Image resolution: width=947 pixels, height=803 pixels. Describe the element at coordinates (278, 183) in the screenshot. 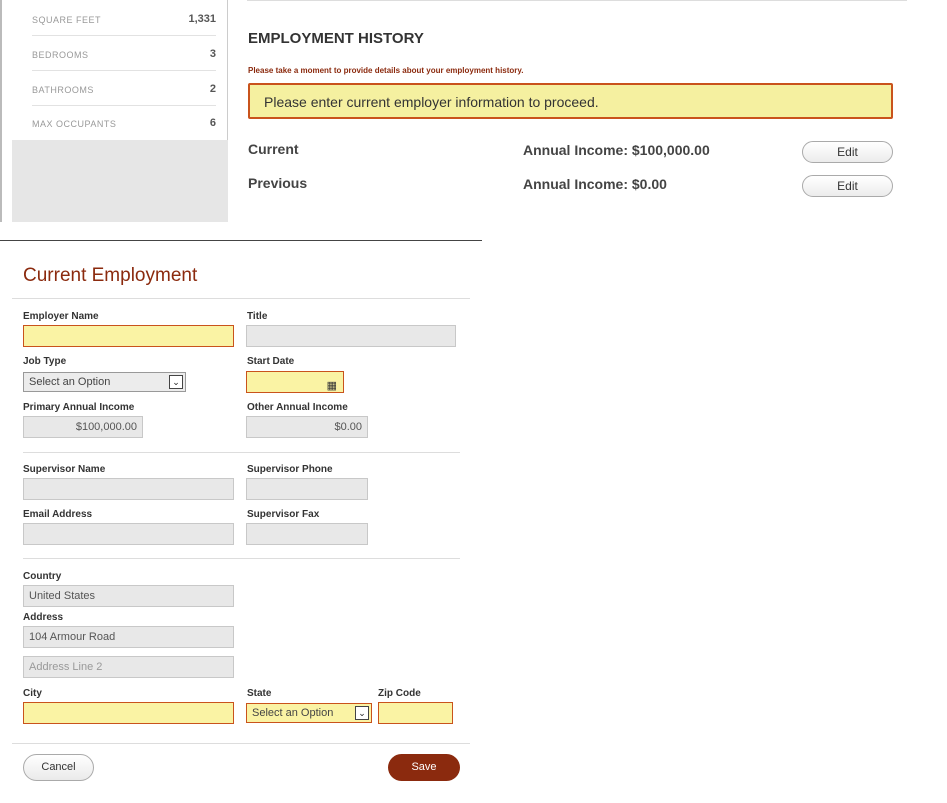

I see `history-previous-label: Previous` at that location.